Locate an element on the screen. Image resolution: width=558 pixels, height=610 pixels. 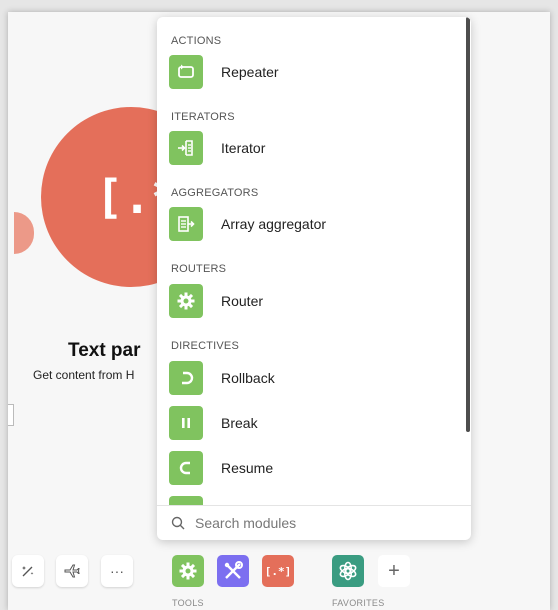
add-favorite-button: + is located at coordinates (394, 571).